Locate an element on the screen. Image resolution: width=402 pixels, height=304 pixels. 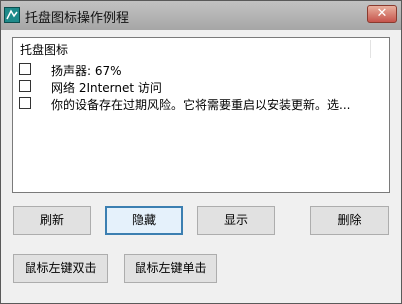
show-button: 显示 is located at coordinates (236, 220).